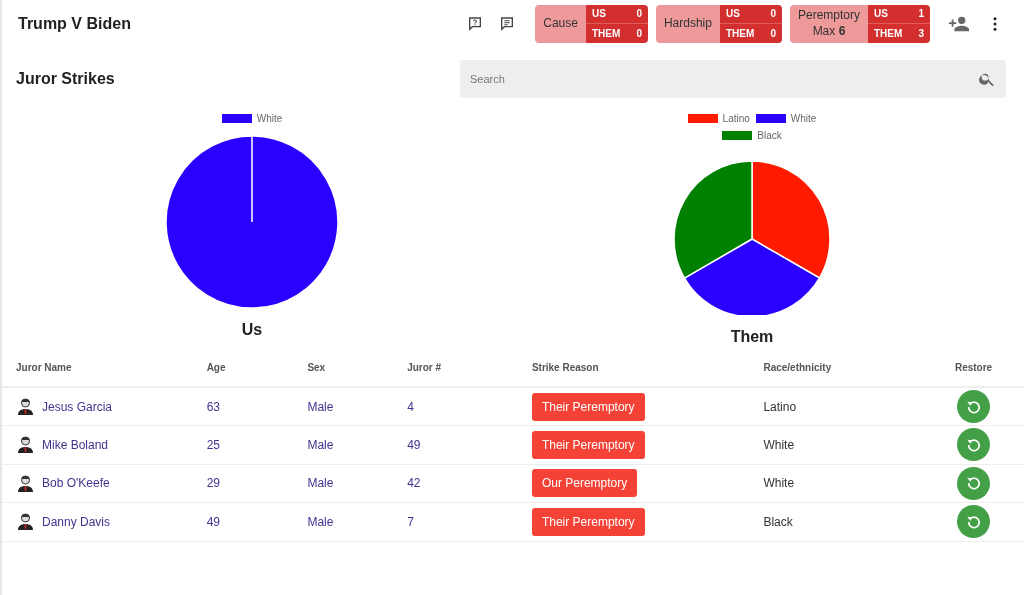  I want to click on count-value: 3, so click(921, 33).